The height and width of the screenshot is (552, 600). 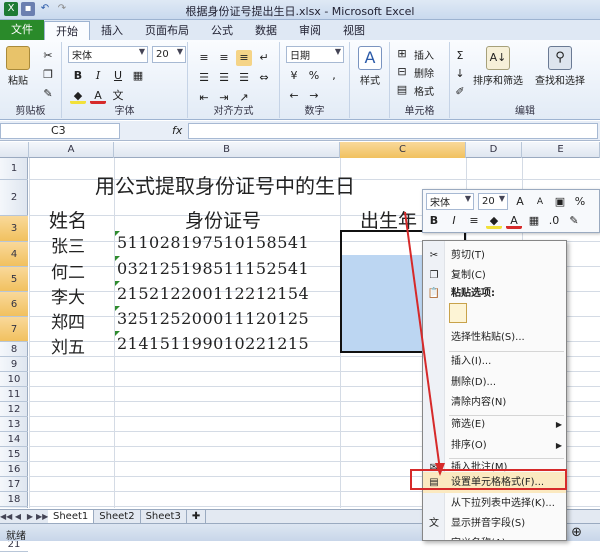 What do you see at coordinates (164, 516) in the screenshot?
I see `sheet-tab-sheet3: Sheet3` at bounding box center [164, 516].